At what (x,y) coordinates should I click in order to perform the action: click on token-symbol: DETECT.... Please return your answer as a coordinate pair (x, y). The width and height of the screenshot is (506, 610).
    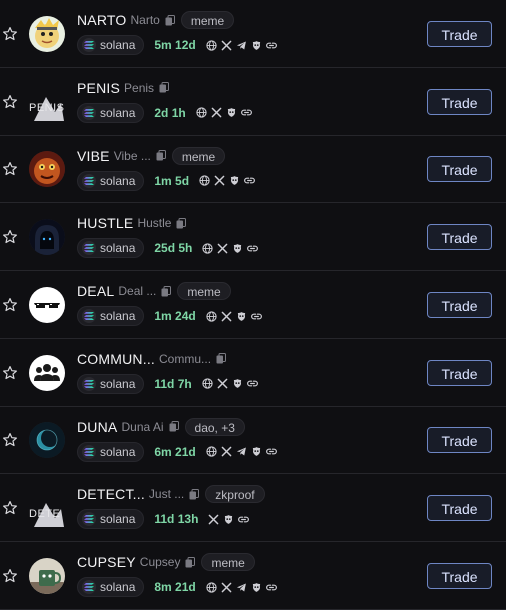
    Looking at the image, I should click on (111, 494).